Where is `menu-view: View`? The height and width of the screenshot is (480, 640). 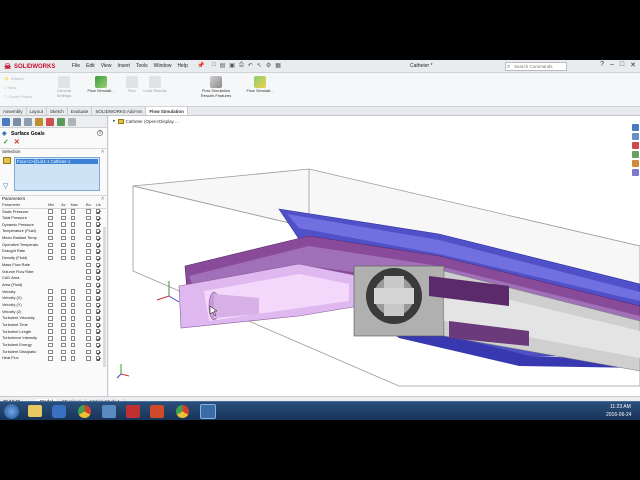 menu-view: View is located at coordinates (106, 66).